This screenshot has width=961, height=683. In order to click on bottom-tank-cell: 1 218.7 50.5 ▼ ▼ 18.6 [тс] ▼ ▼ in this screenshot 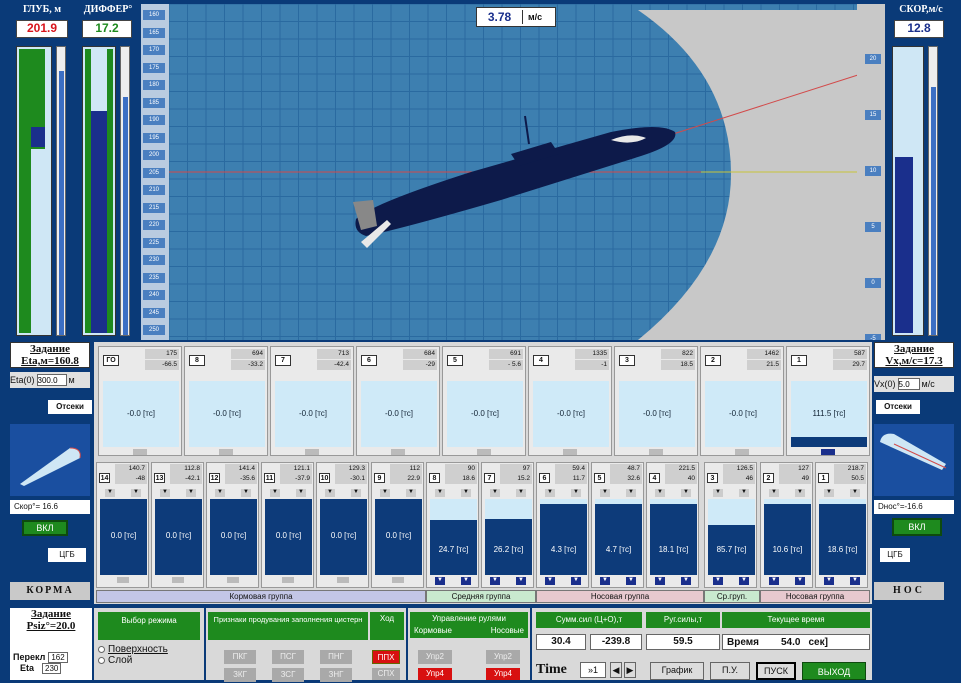, I will do `click(841, 525)`.